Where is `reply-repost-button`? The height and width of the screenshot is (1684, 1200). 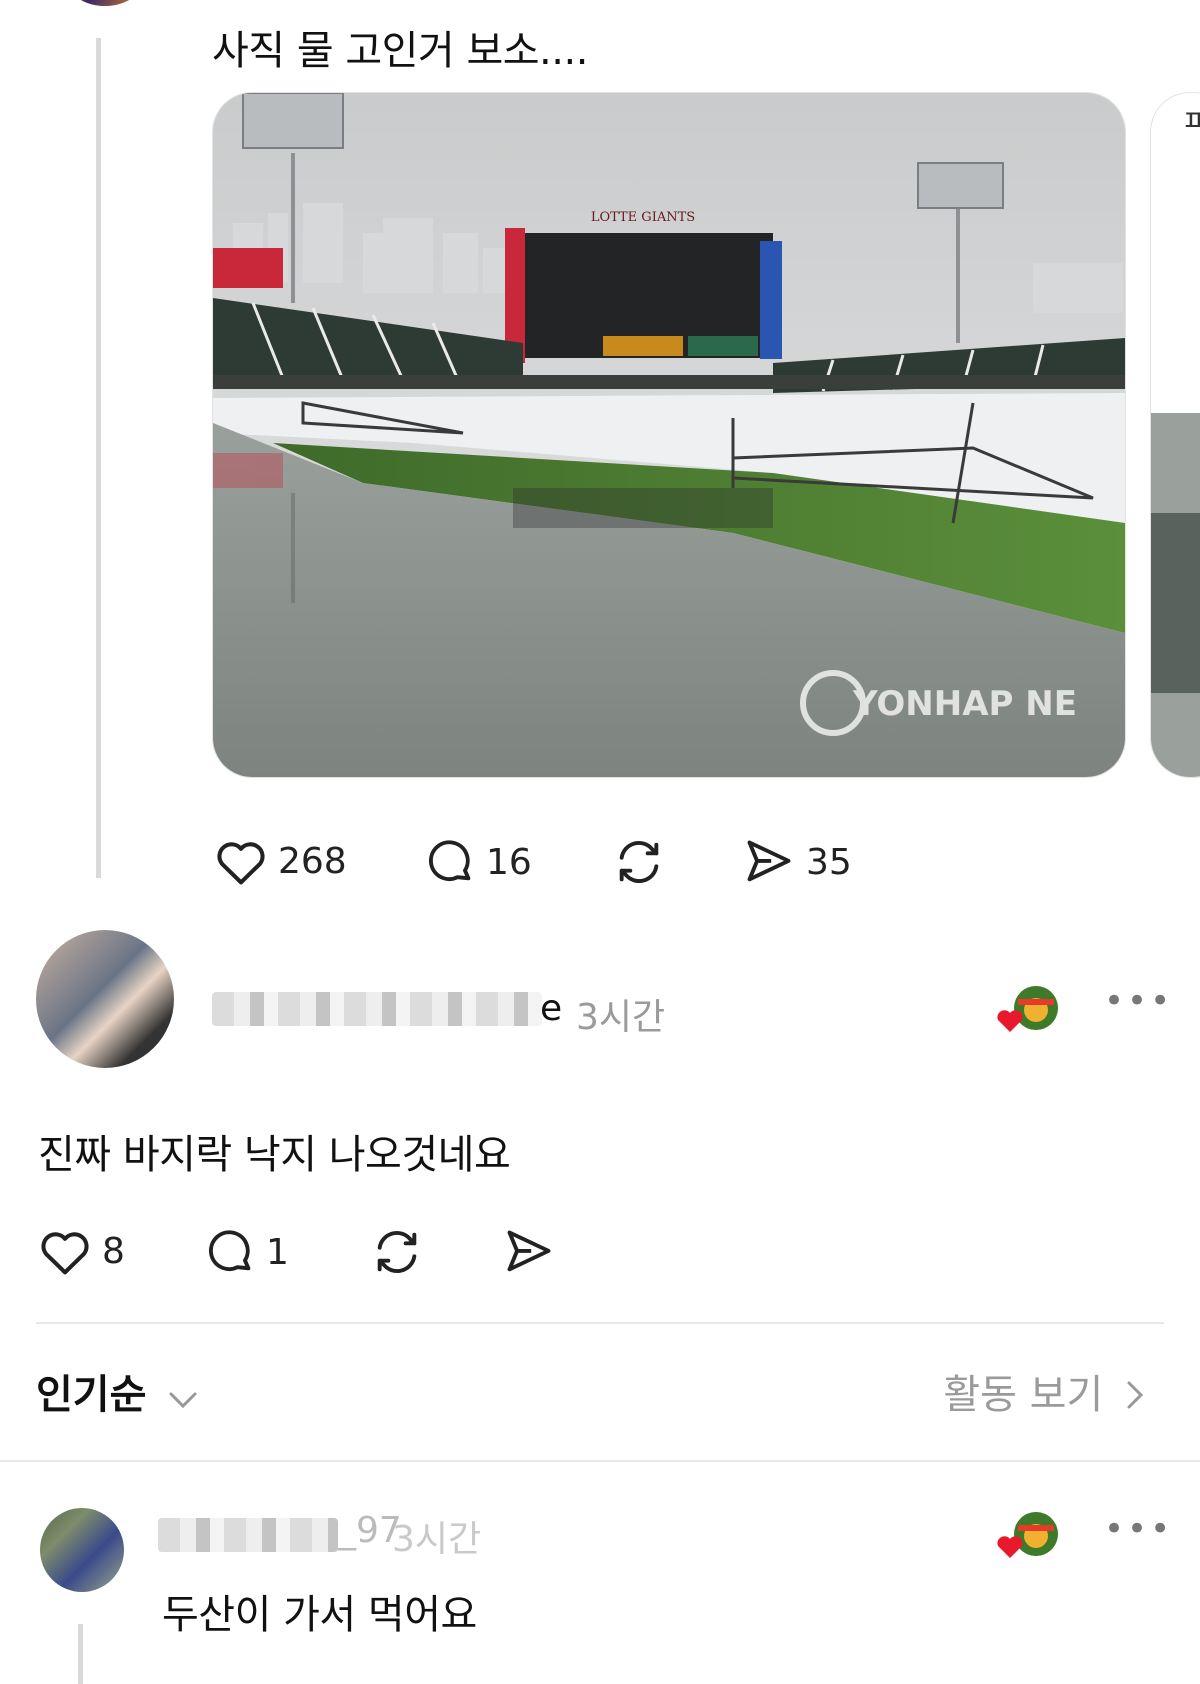 reply-repost-button is located at coordinates (397, 1252).